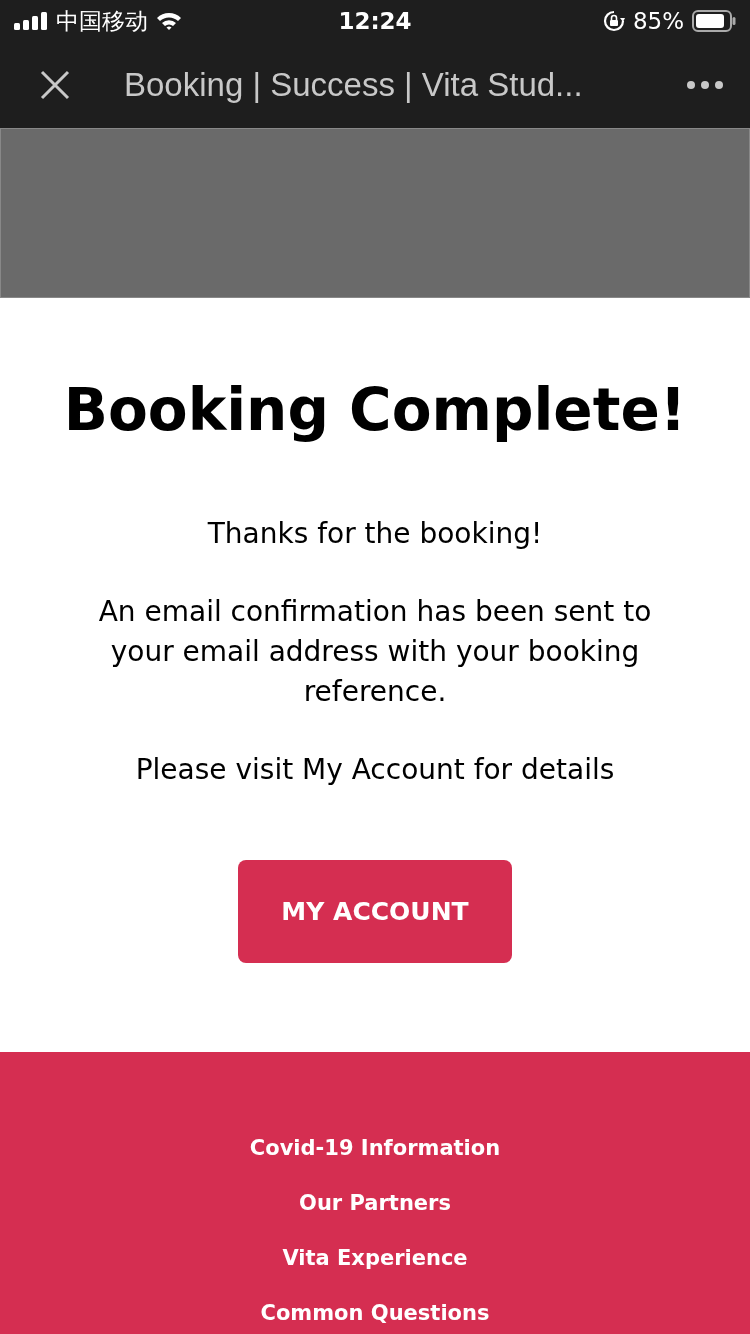 The height and width of the screenshot is (1334, 750). Describe the element at coordinates (613, 21) in the screenshot. I see `rotation-lock-icon` at that location.